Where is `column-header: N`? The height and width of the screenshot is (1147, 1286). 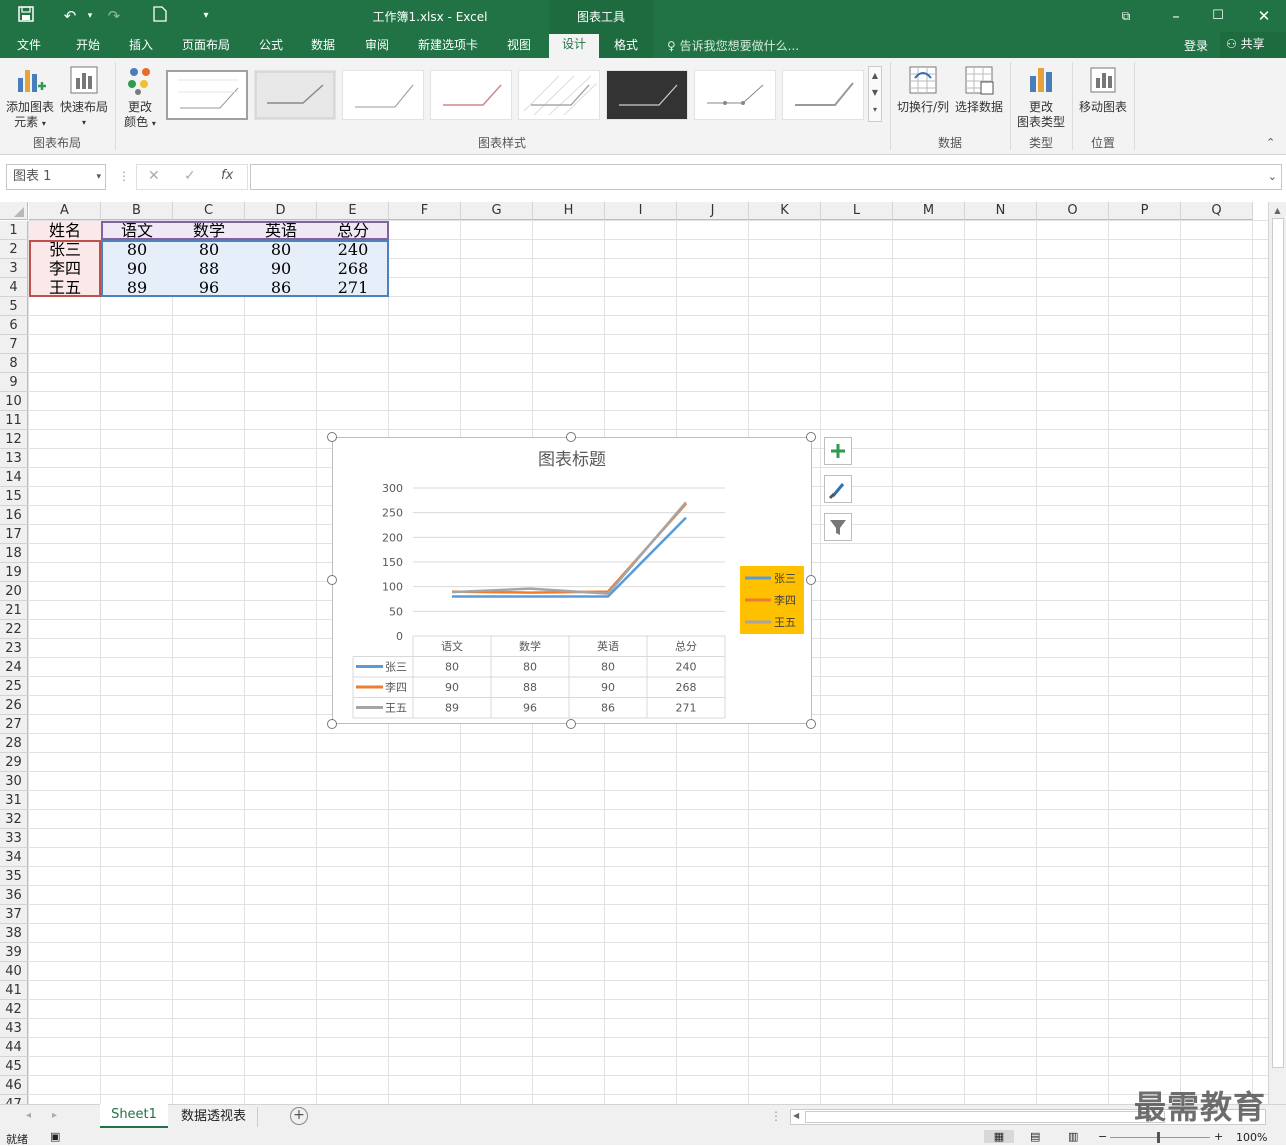
column-header: N is located at coordinates (1001, 211).